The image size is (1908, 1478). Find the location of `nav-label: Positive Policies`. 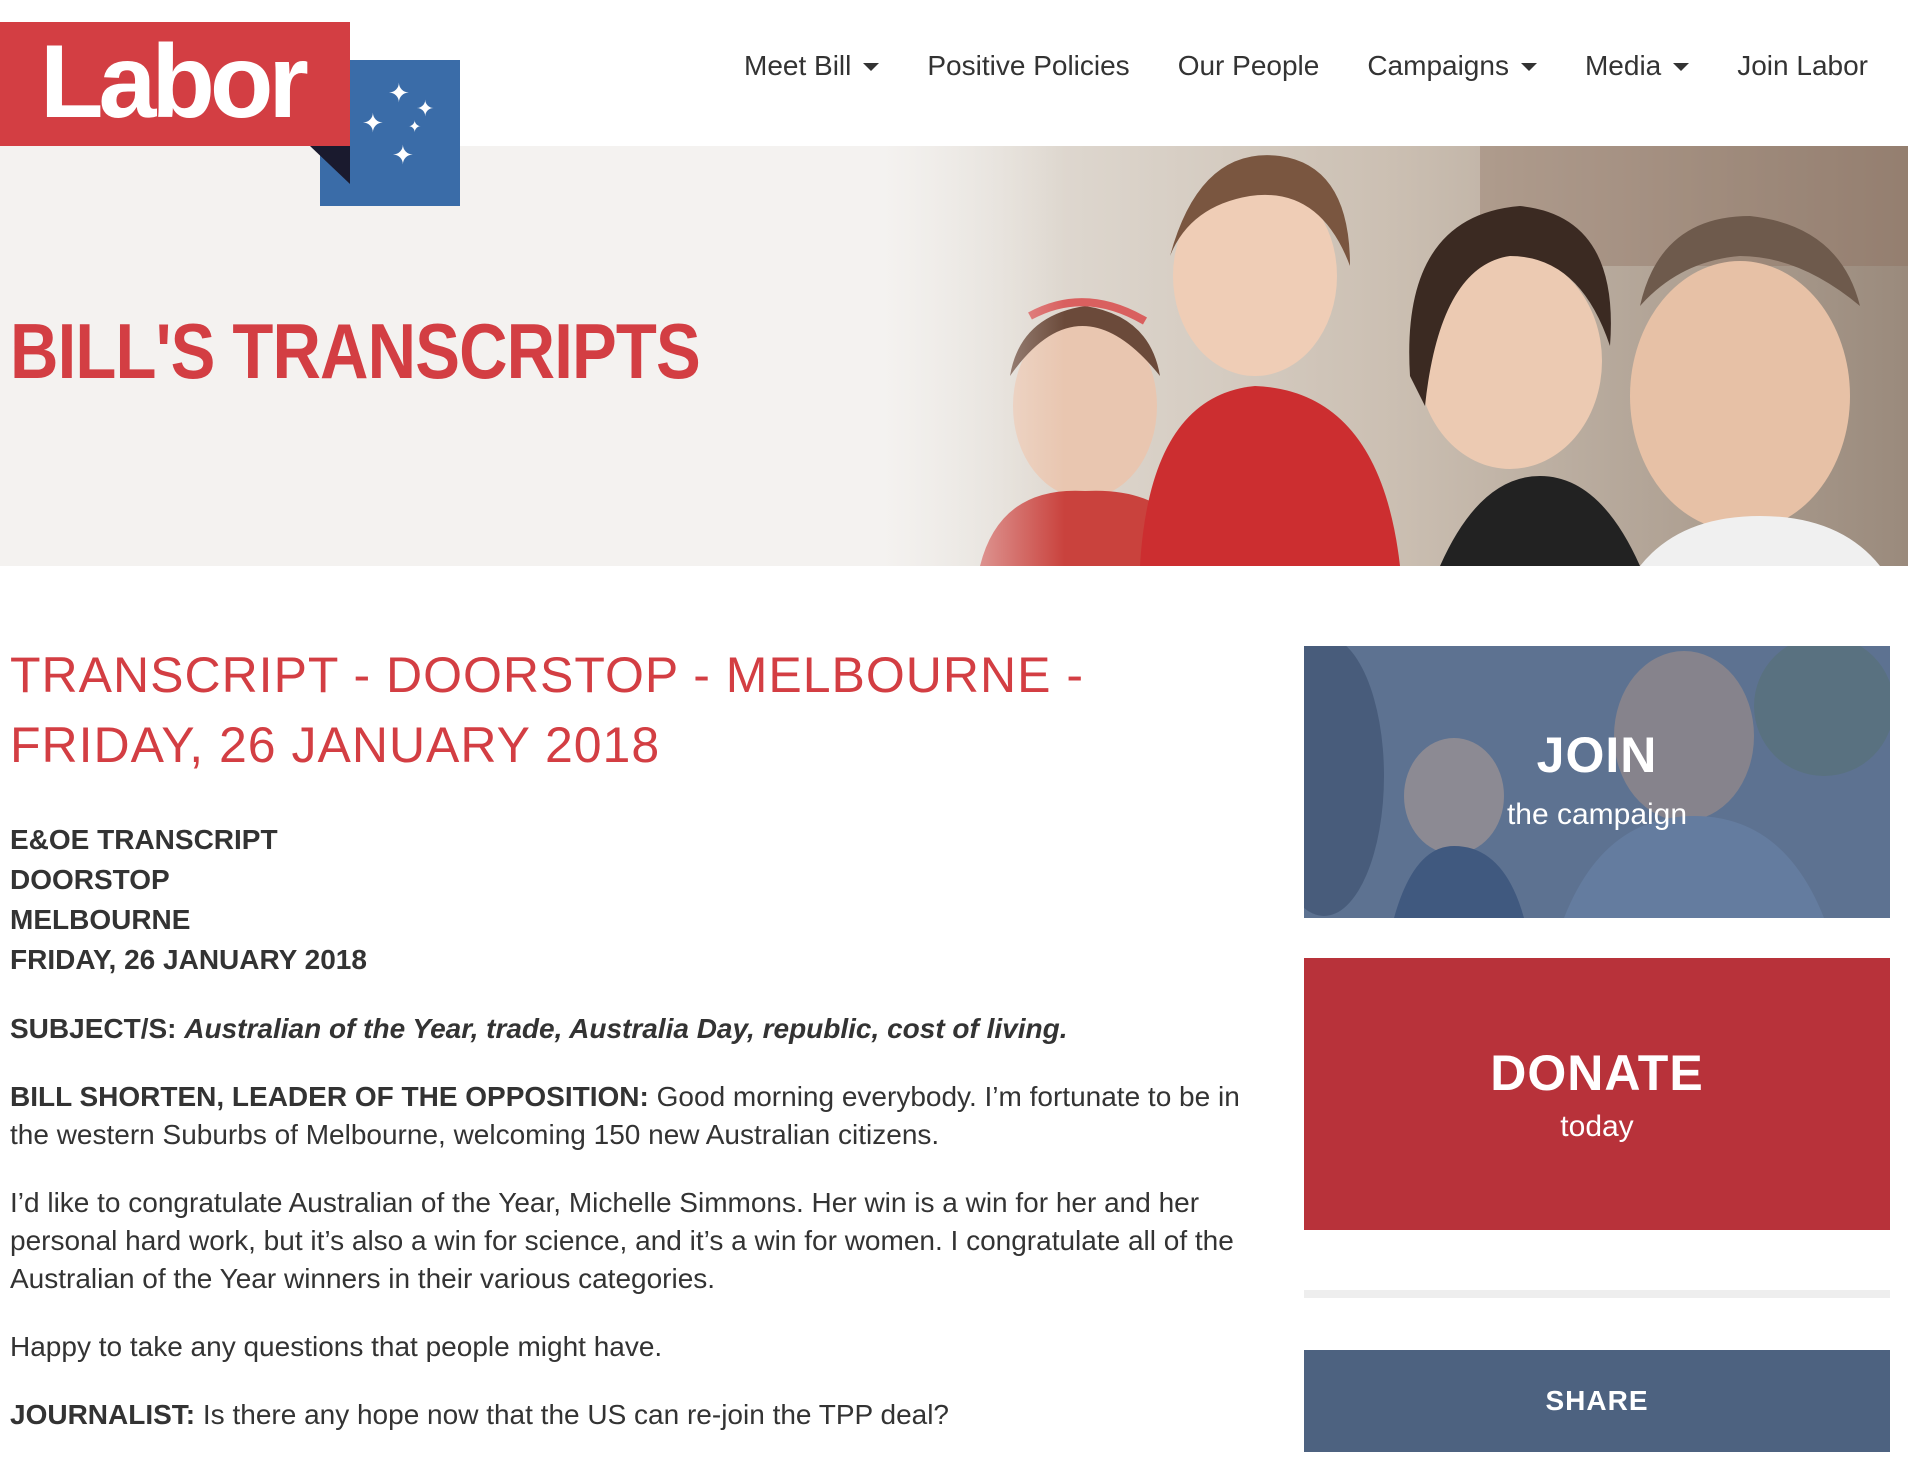

nav-label: Positive Policies is located at coordinates (1028, 65).